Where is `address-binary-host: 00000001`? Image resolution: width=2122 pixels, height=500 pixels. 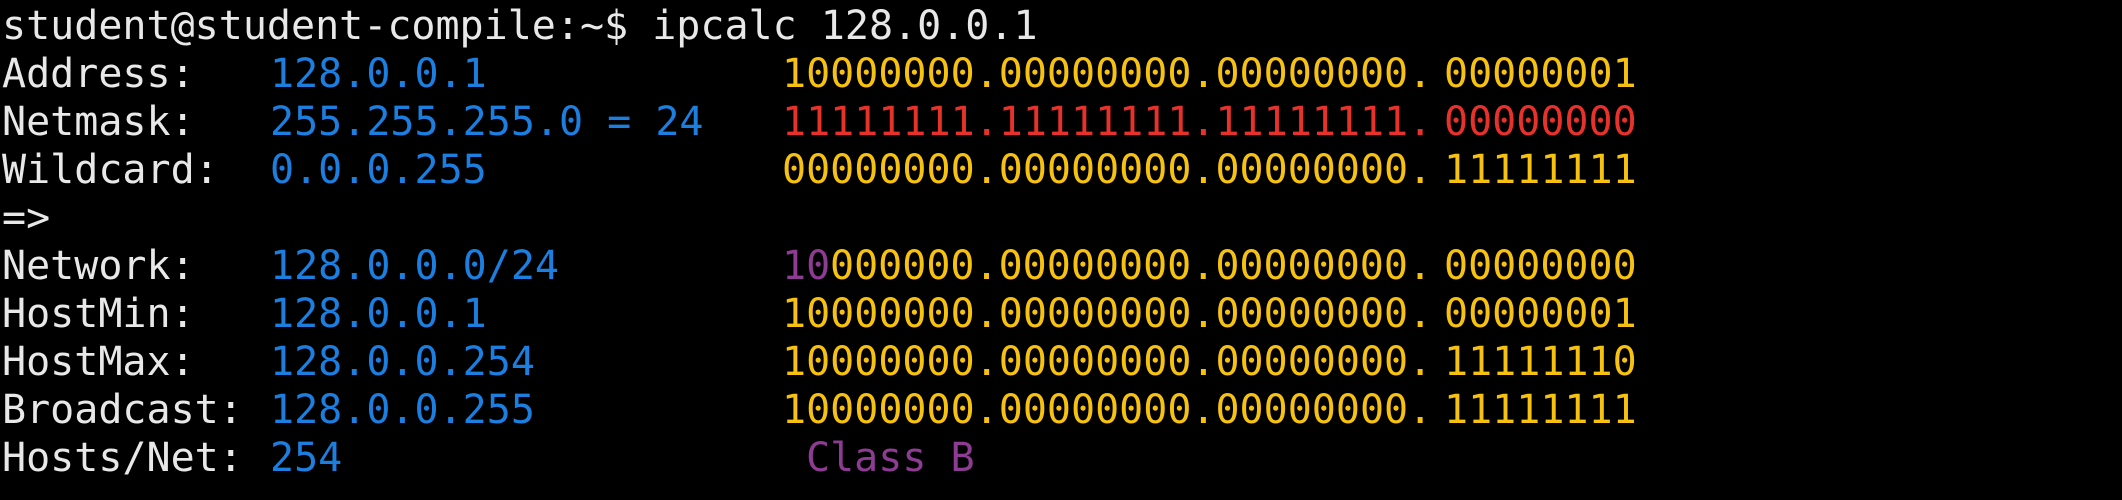
address-binary-host: 00000001 is located at coordinates (1540, 74).